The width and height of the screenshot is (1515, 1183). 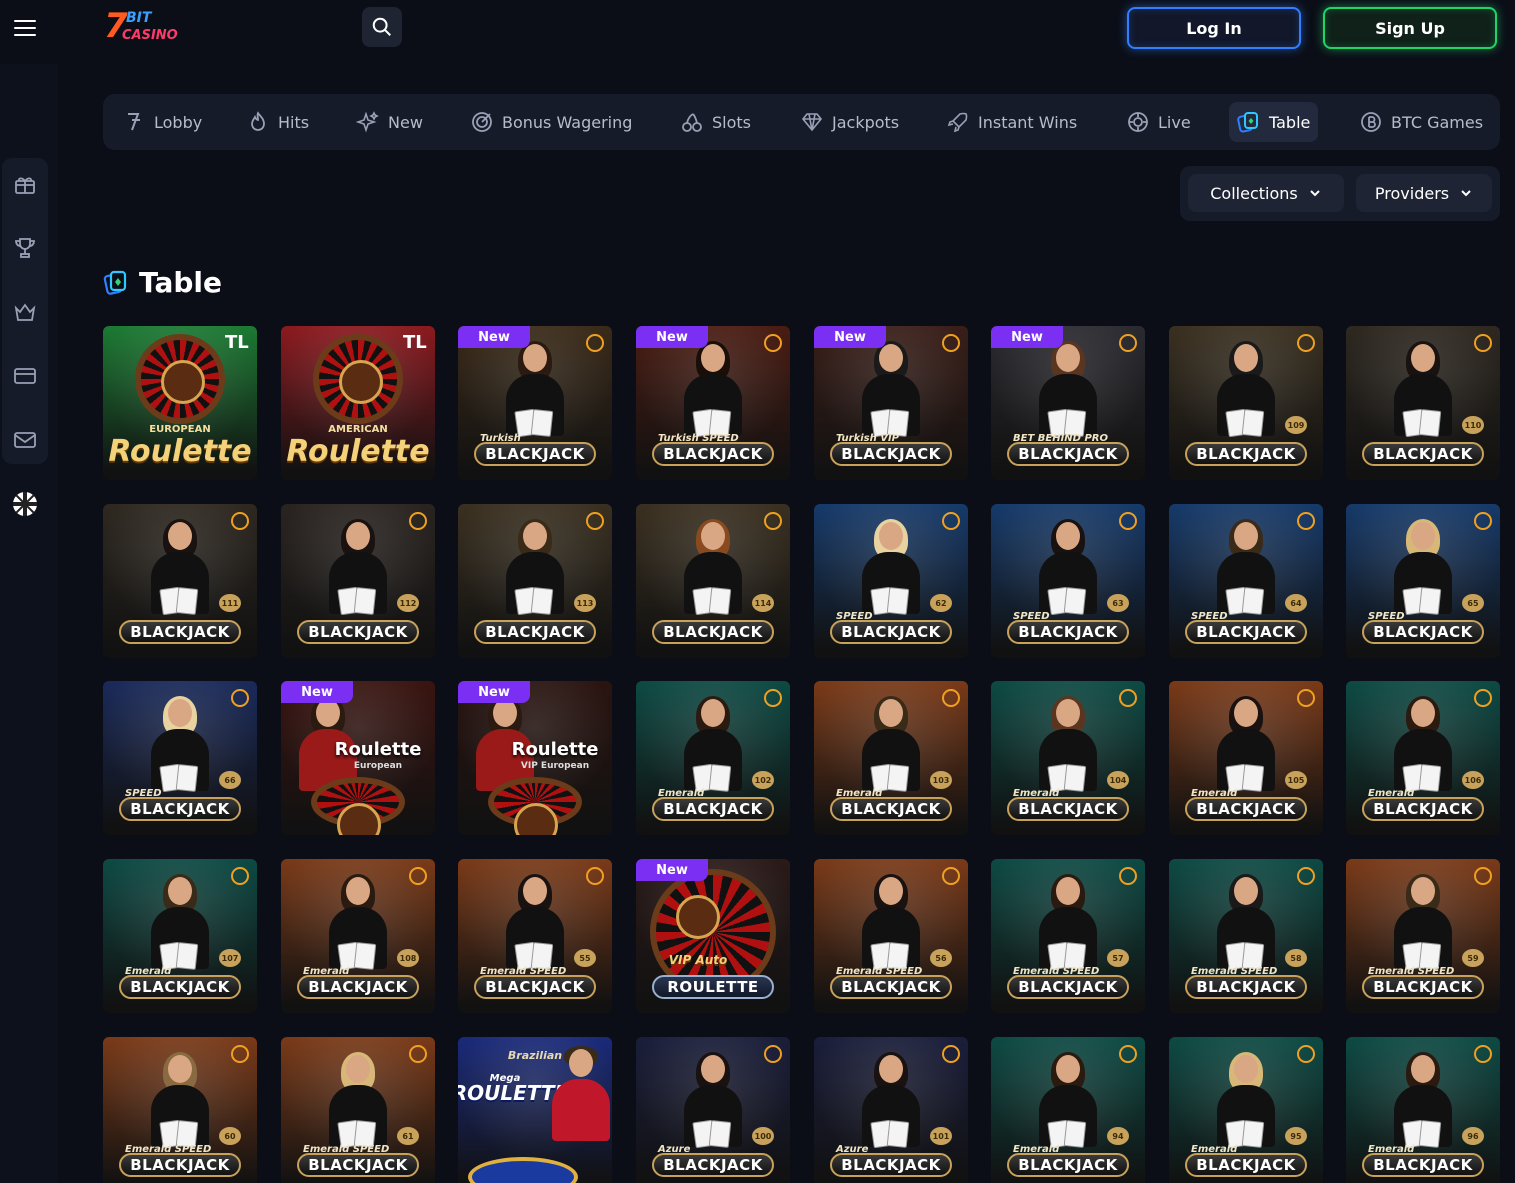 I want to click on game-card: 111 BLACKJACK, so click(x=180, y=581).